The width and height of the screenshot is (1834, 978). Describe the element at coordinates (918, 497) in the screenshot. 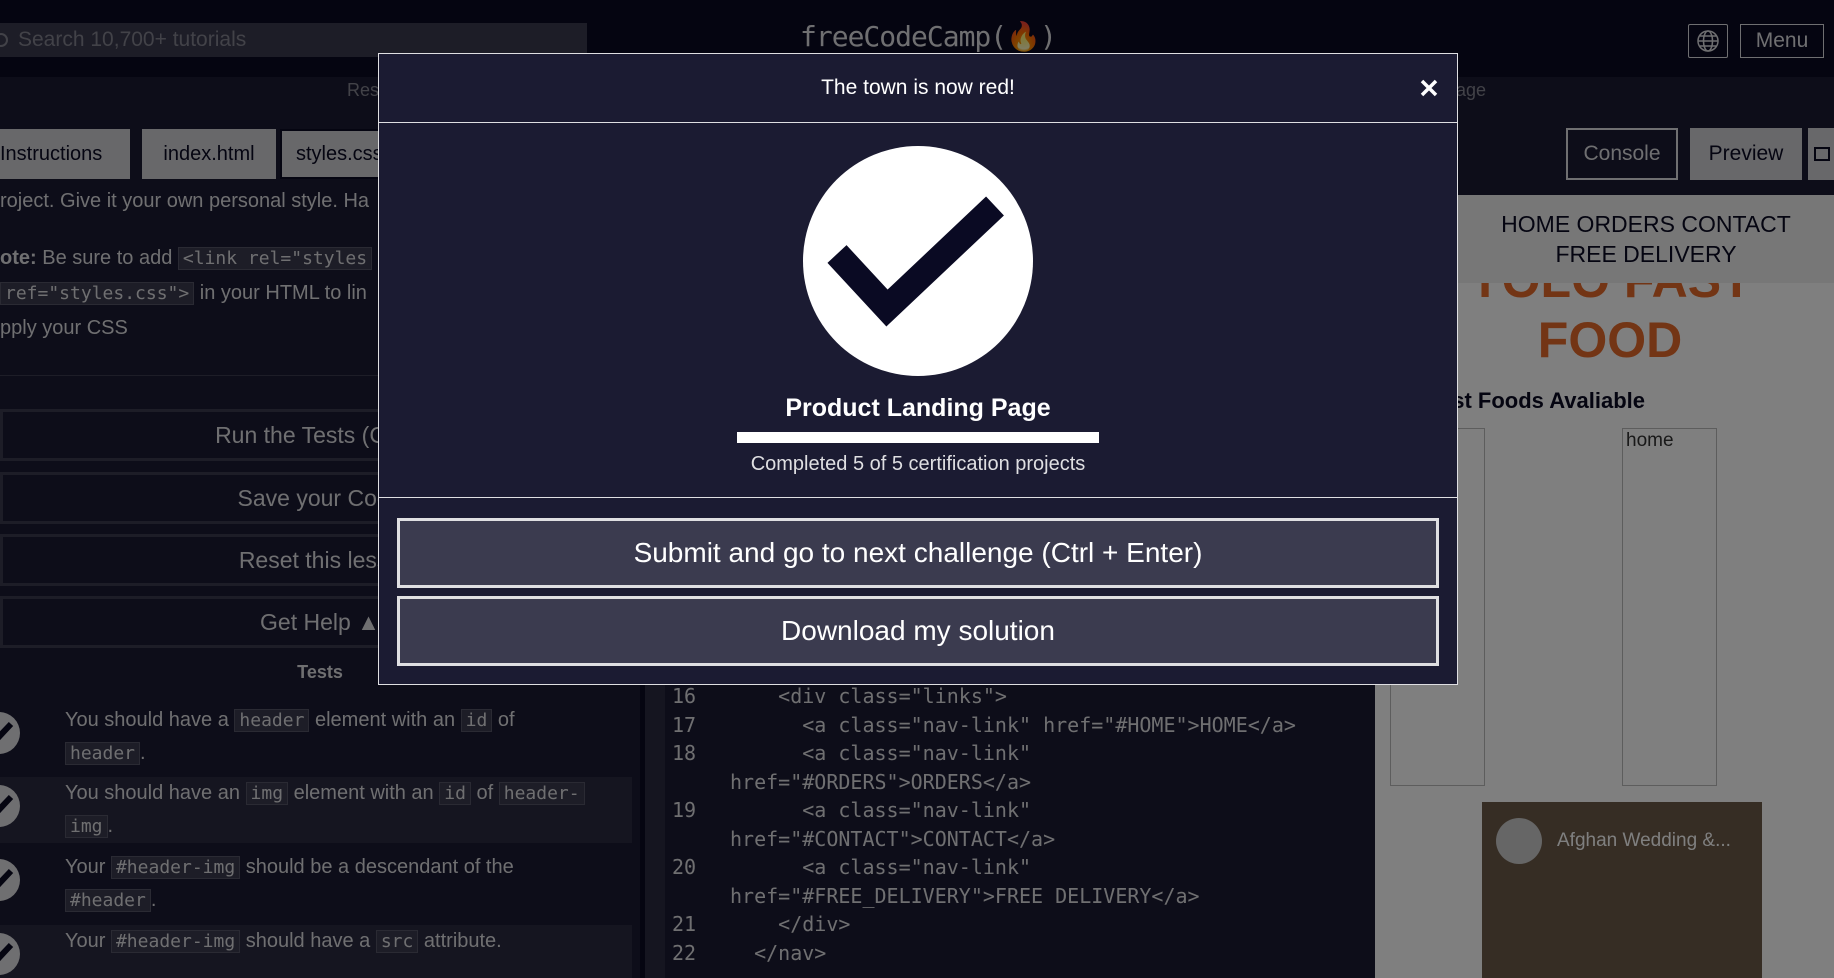

I see `divider` at that location.